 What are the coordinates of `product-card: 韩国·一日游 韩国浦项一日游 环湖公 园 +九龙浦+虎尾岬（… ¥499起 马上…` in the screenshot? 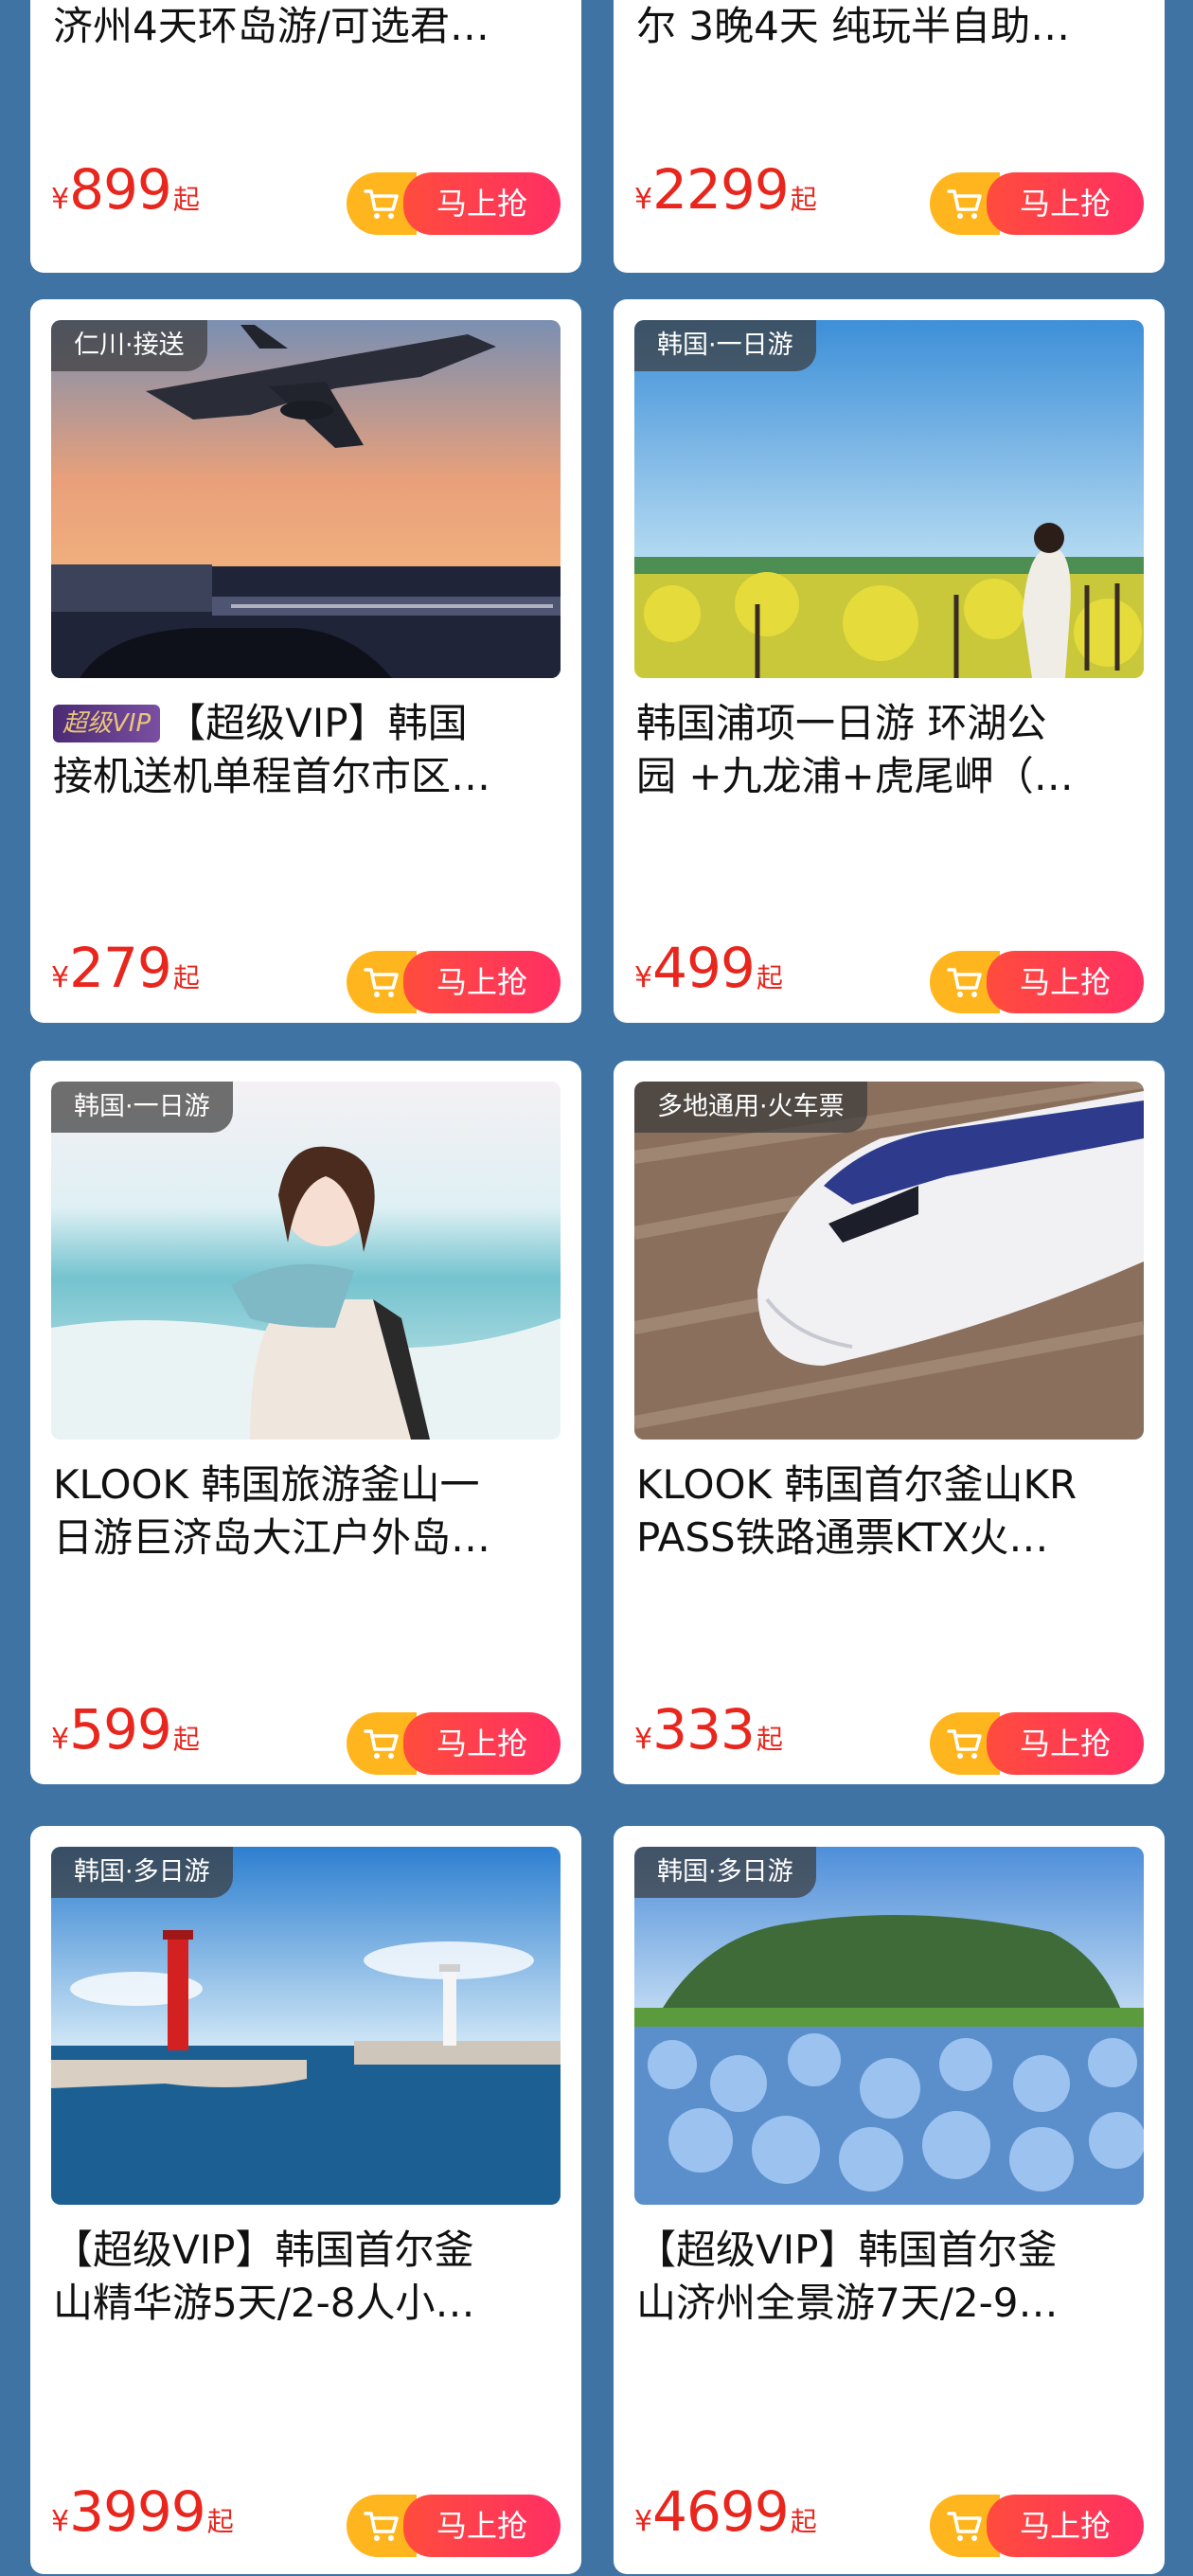 It's located at (889, 661).